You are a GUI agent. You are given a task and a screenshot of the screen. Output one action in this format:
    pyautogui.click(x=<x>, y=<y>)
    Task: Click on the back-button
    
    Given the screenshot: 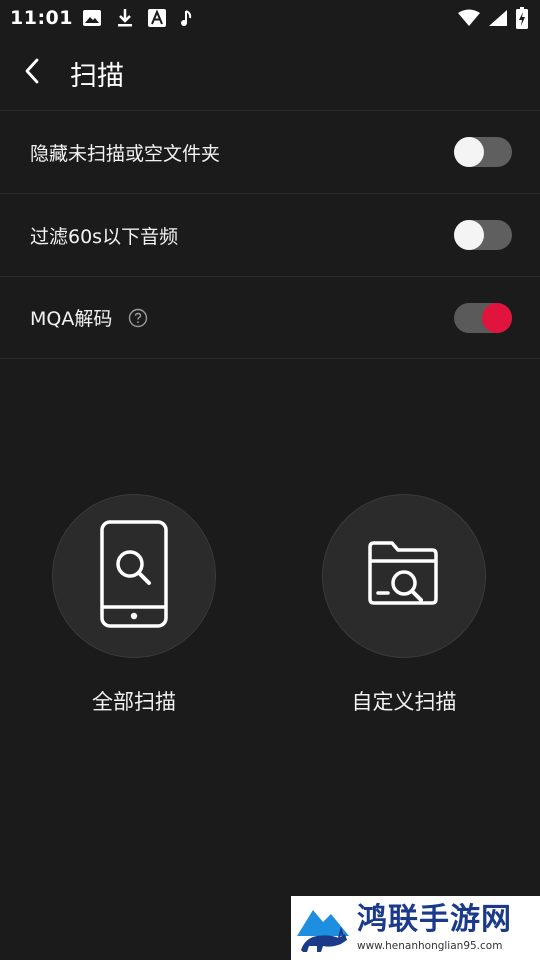 What is the action you would take?
    pyautogui.click(x=32, y=73)
    